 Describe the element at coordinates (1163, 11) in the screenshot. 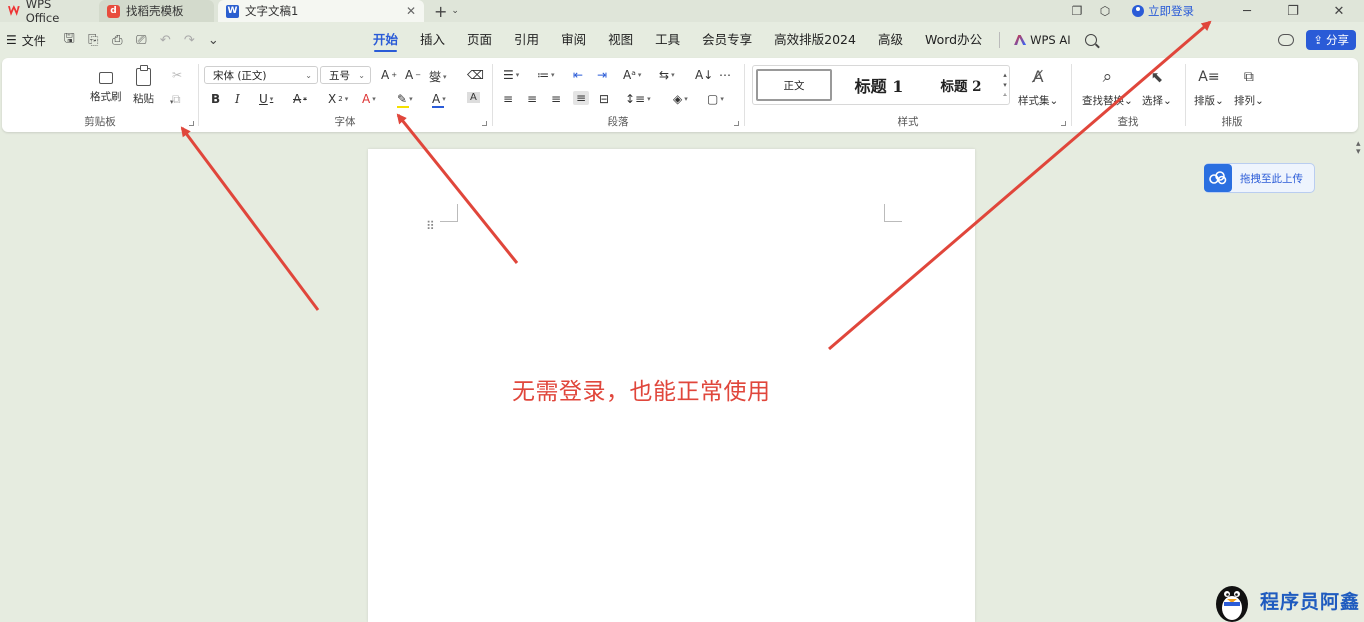

I see `login-button: 立即登录` at that location.